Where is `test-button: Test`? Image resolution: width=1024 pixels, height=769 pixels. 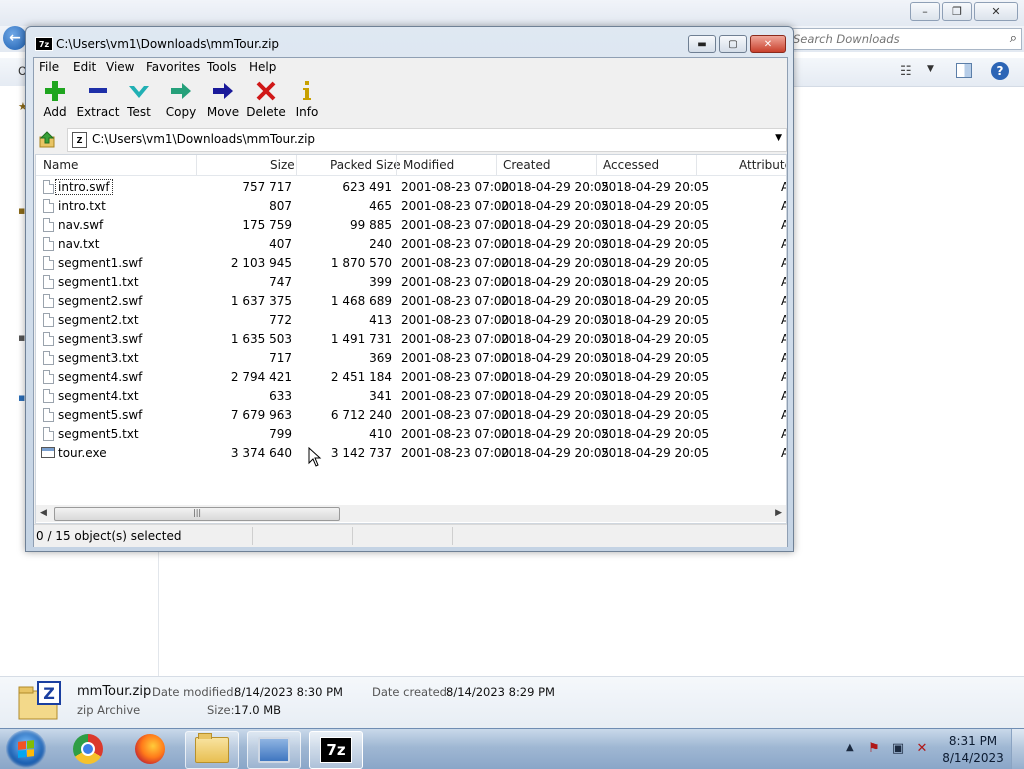 test-button: Test is located at coordinates (139, 99).